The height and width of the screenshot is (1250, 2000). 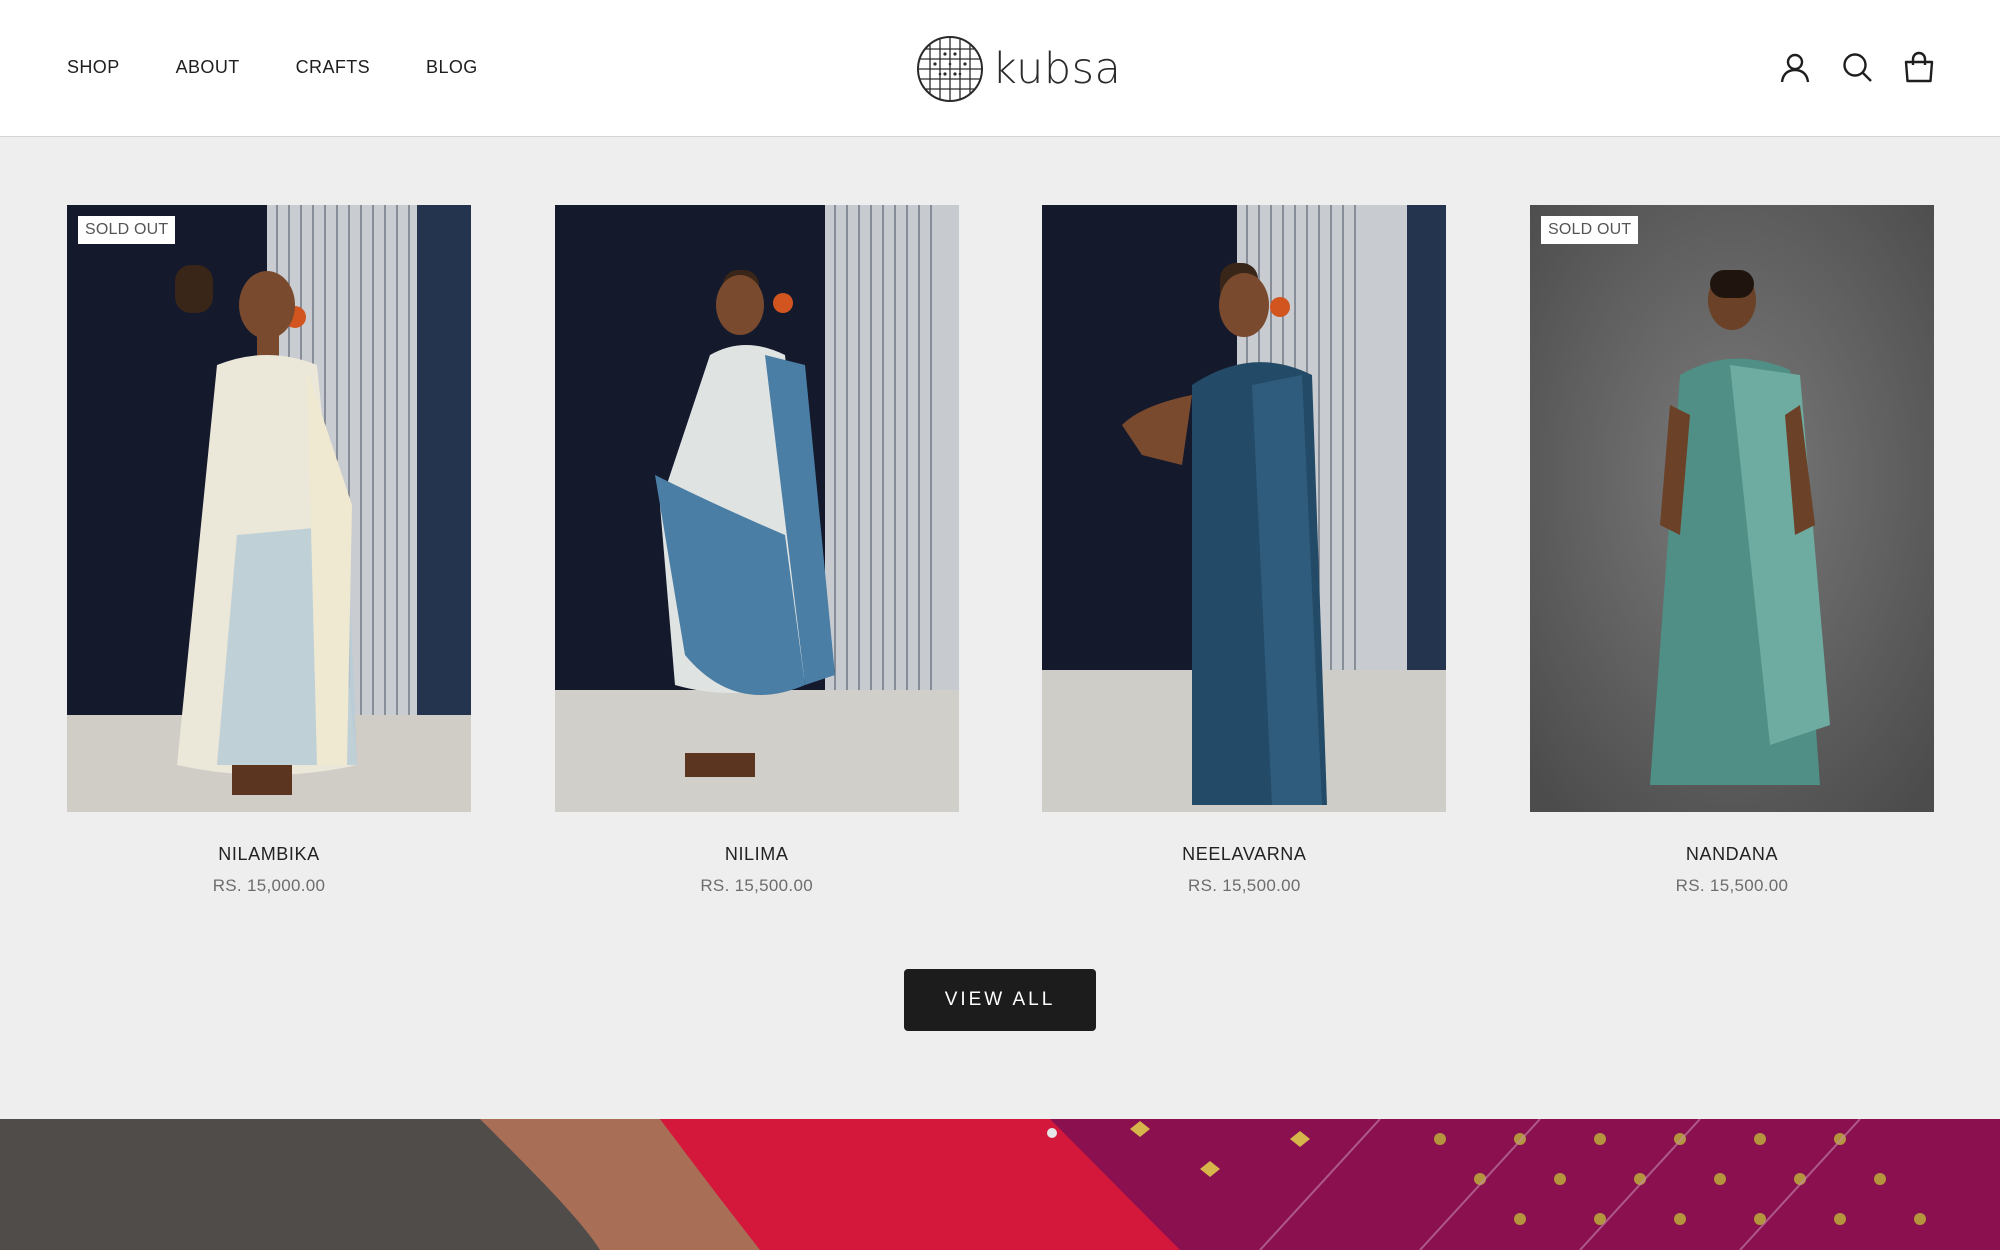 What do you see at coordinates (1244, 854) in the screenshot?
I see `product-name: NEELAVARNA` at bounding box center [1244, 854].